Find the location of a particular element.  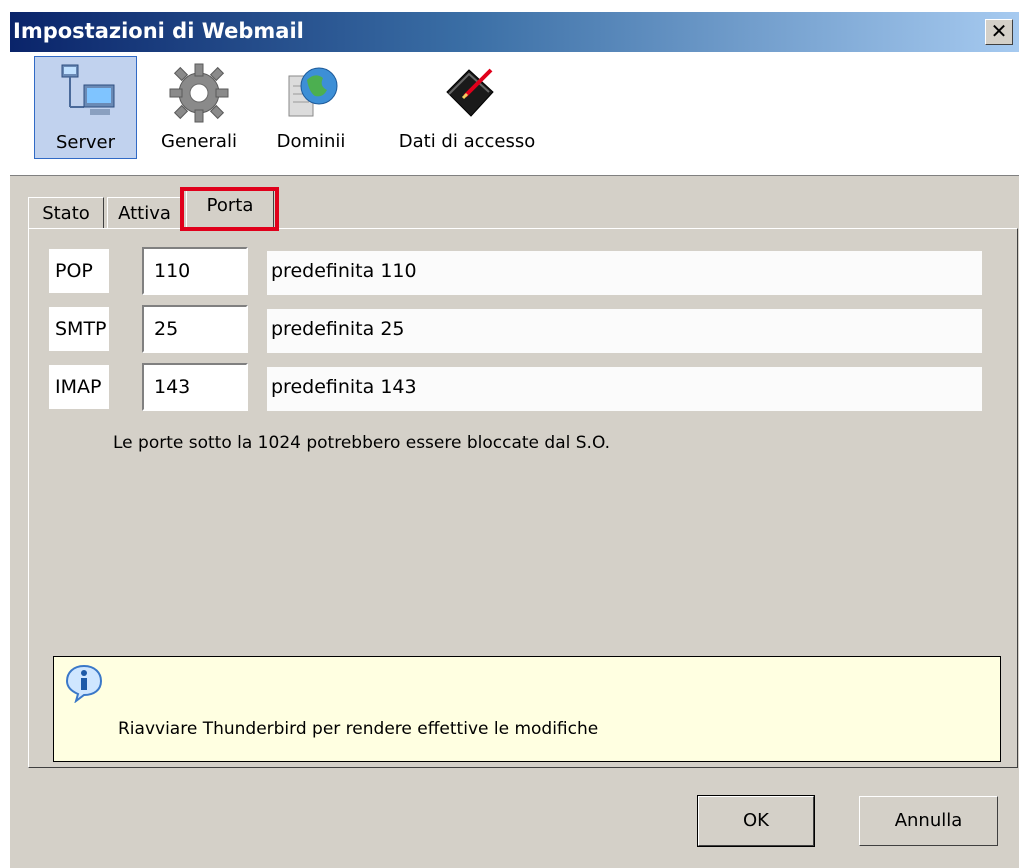

toolbar-item-dominii: Dominii is located at coordinates (311, 107).